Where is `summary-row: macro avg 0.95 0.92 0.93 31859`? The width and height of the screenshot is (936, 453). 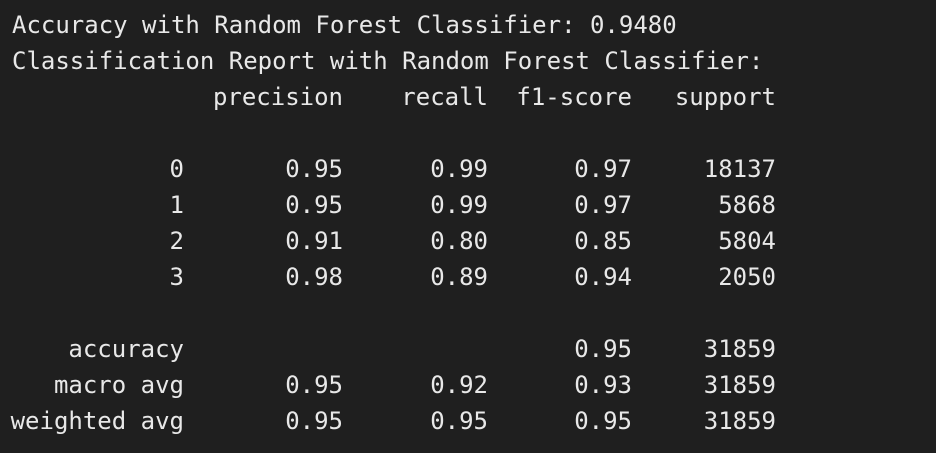 summary-row: macro avg 0.95 0.92 0.93 31859 is located at coordinates (474, 385).